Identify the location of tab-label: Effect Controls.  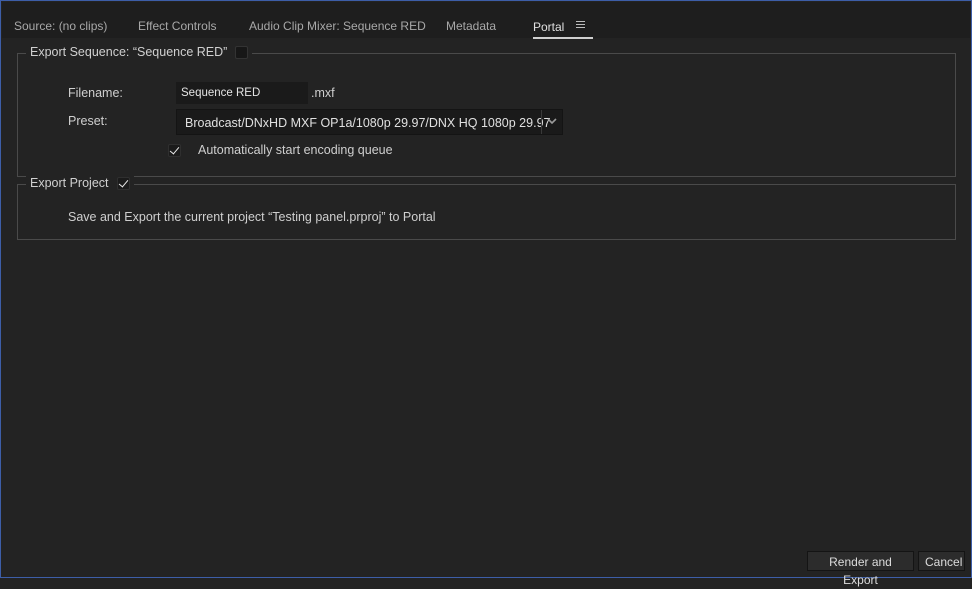
(177, 26).